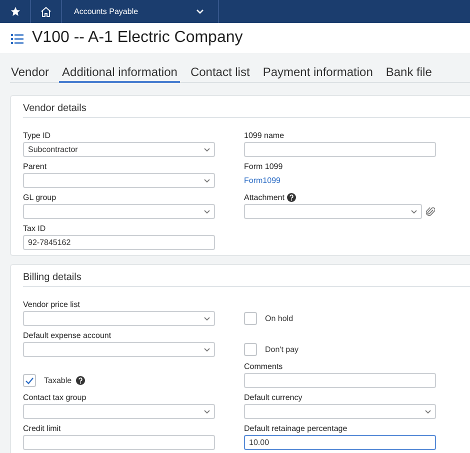  I want to click on field-label: Default currency, so click(273, 397).